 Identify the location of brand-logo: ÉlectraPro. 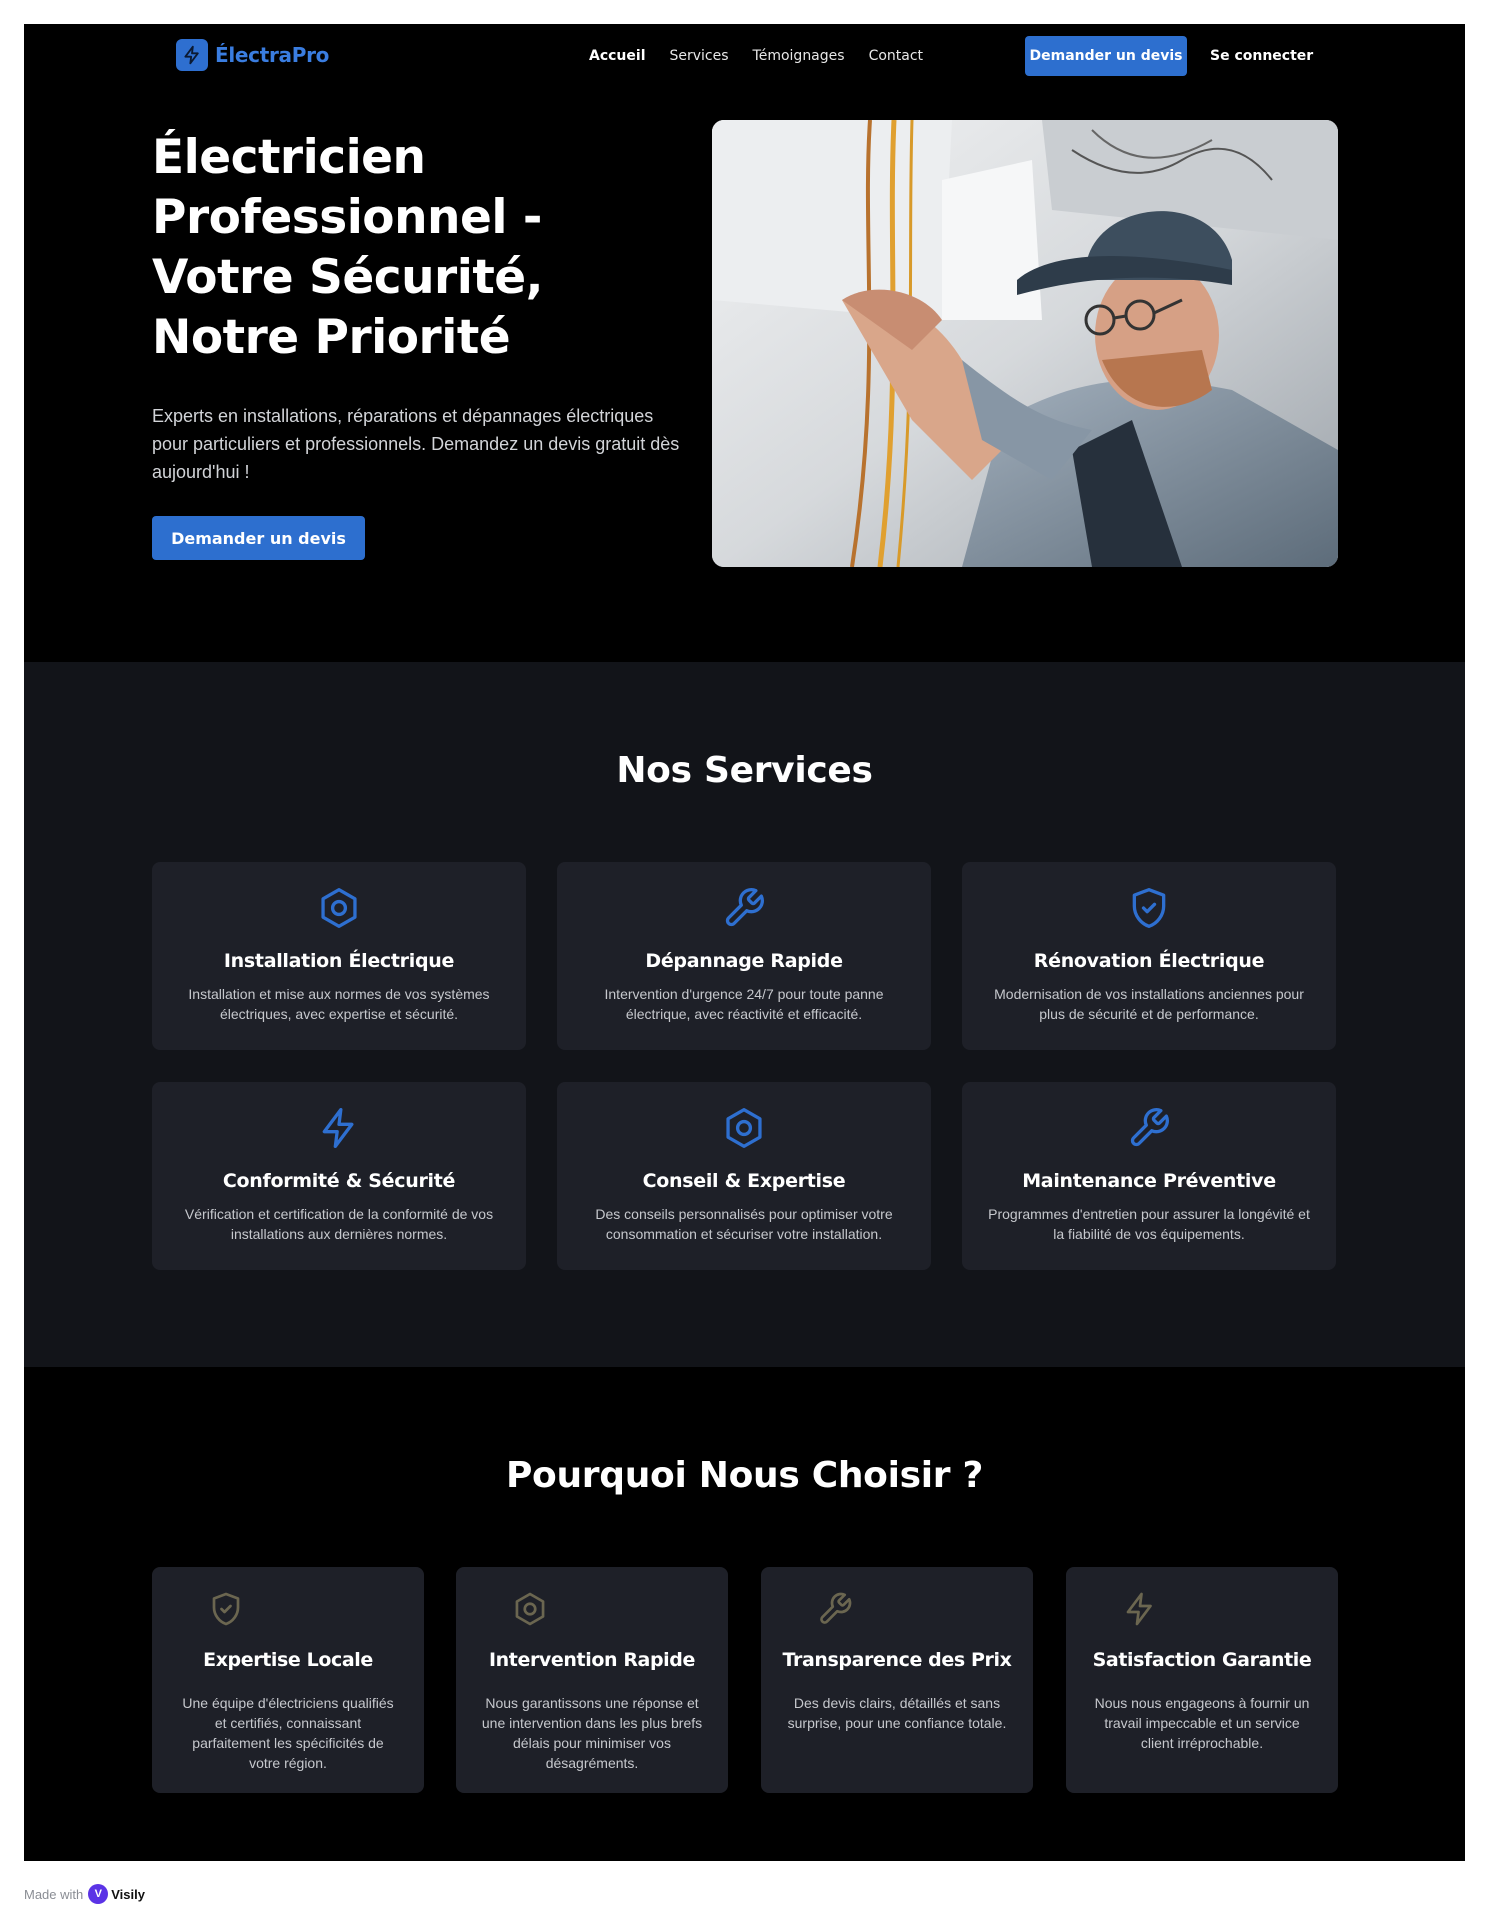
(252, 55).